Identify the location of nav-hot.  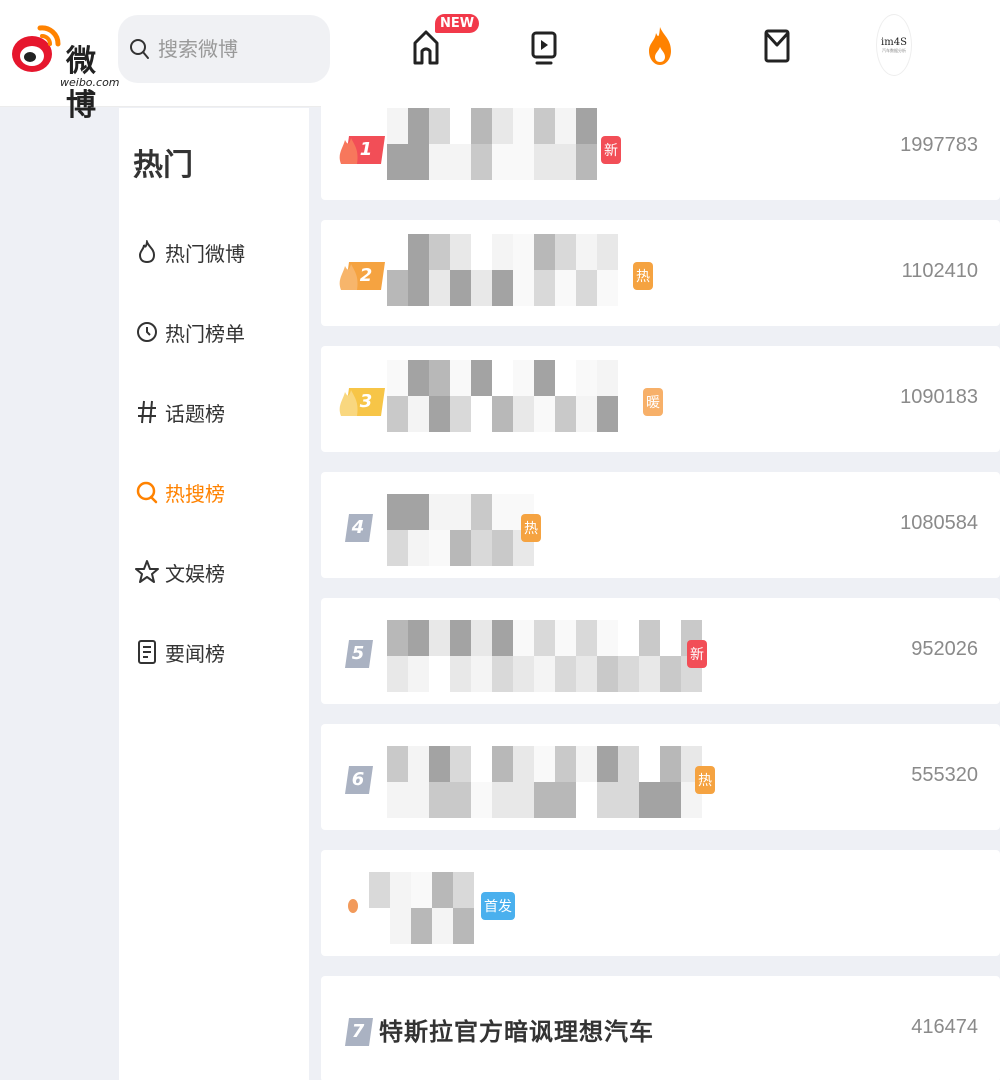
(660, 47).